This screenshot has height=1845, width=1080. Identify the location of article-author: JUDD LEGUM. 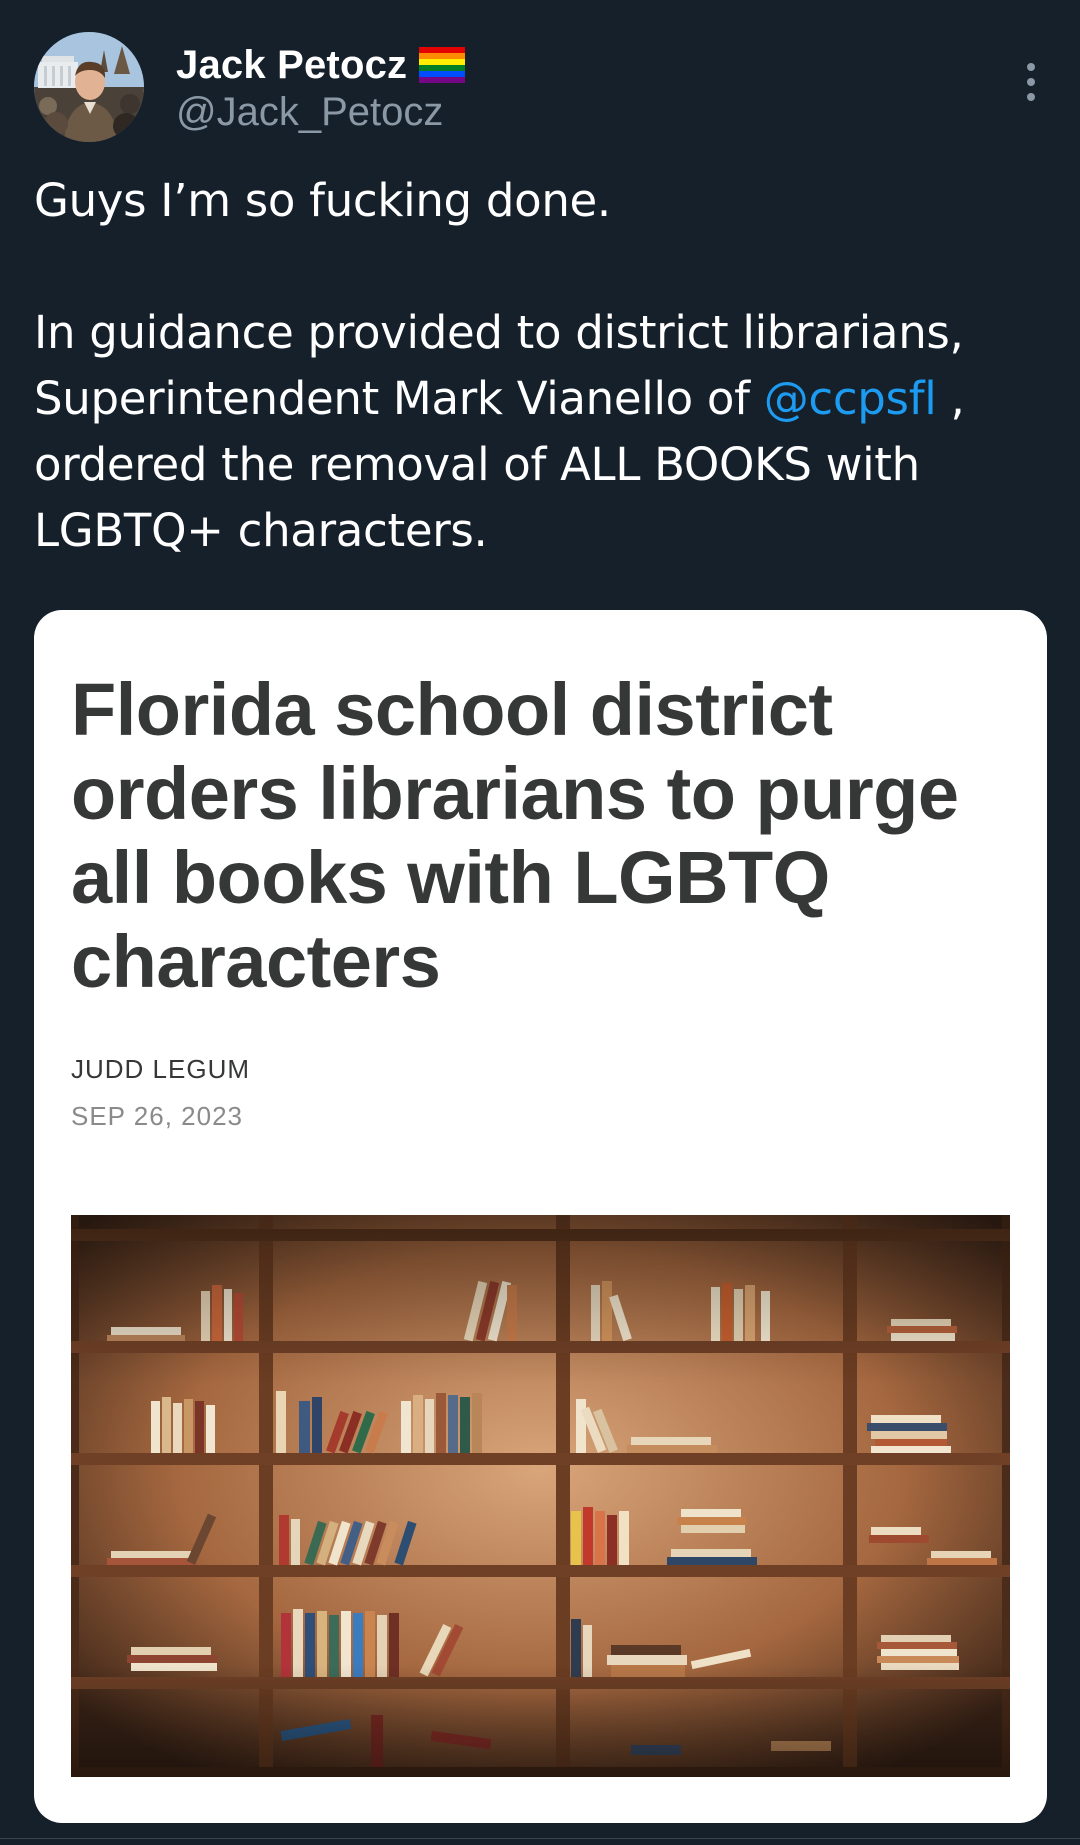
(161, 1069).